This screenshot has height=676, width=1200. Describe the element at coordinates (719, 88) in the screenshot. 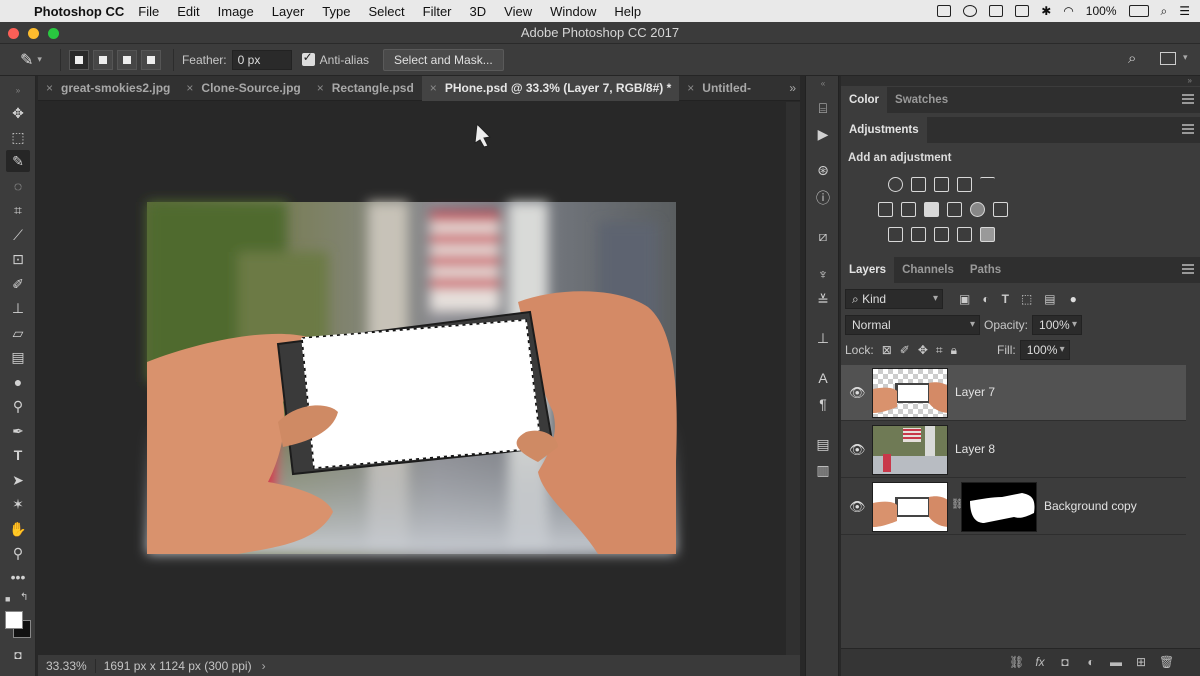

I see `tab-untitled: × Untitled-` at that location.